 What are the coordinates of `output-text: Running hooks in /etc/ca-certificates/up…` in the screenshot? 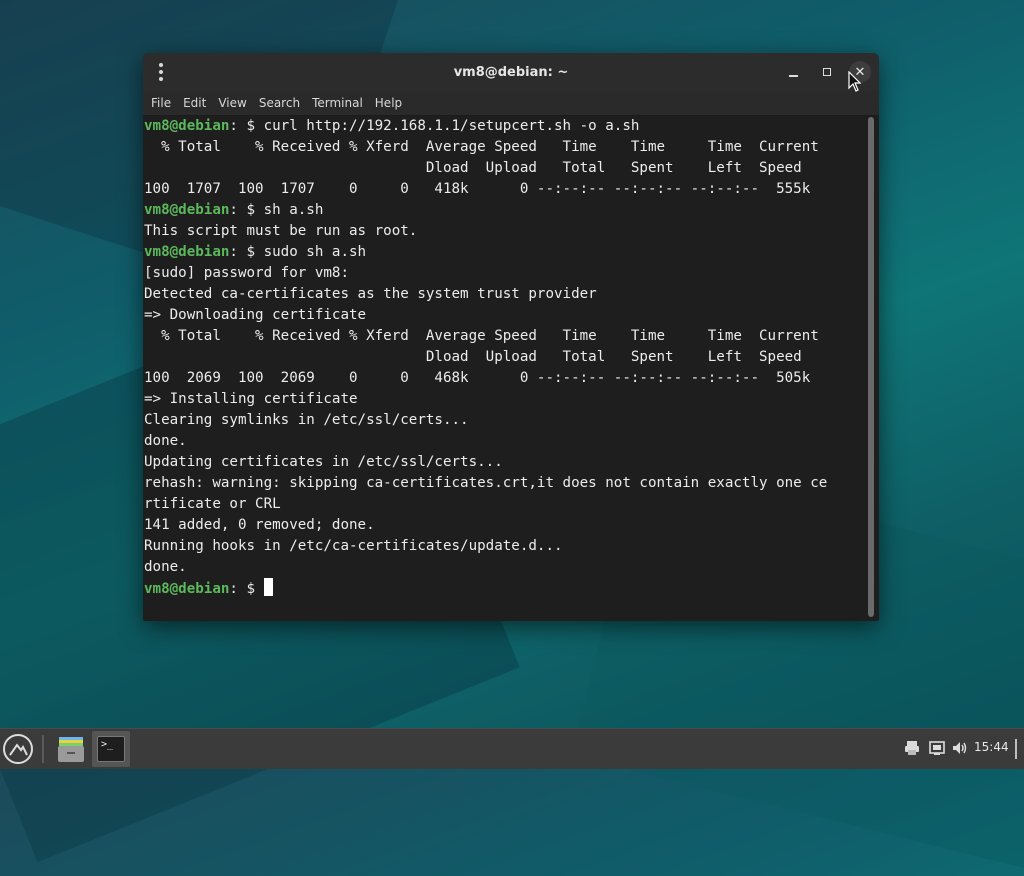 It's located at (353, 546).